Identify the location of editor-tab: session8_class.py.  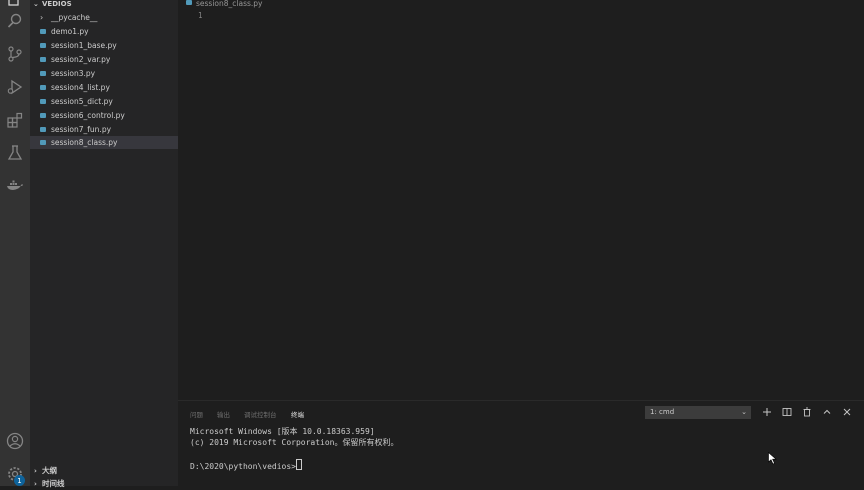
(224, 4).